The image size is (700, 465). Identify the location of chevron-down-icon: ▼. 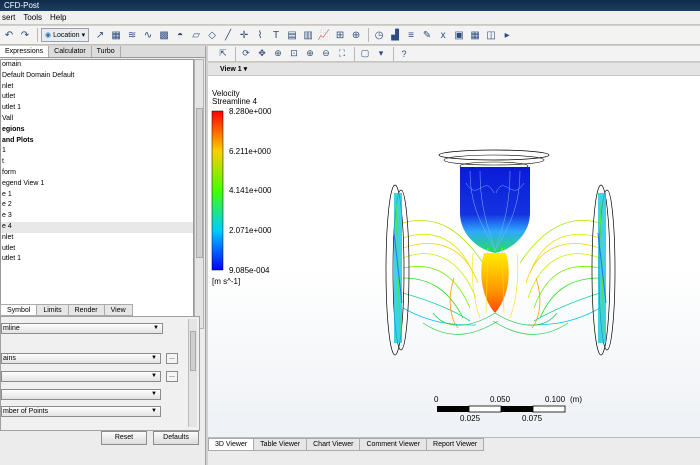
(156, 328).